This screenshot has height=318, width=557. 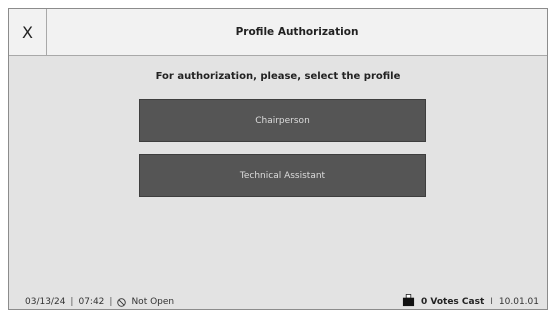 I want to click on version-text: 10.01.01, so click(x=518, y=302).